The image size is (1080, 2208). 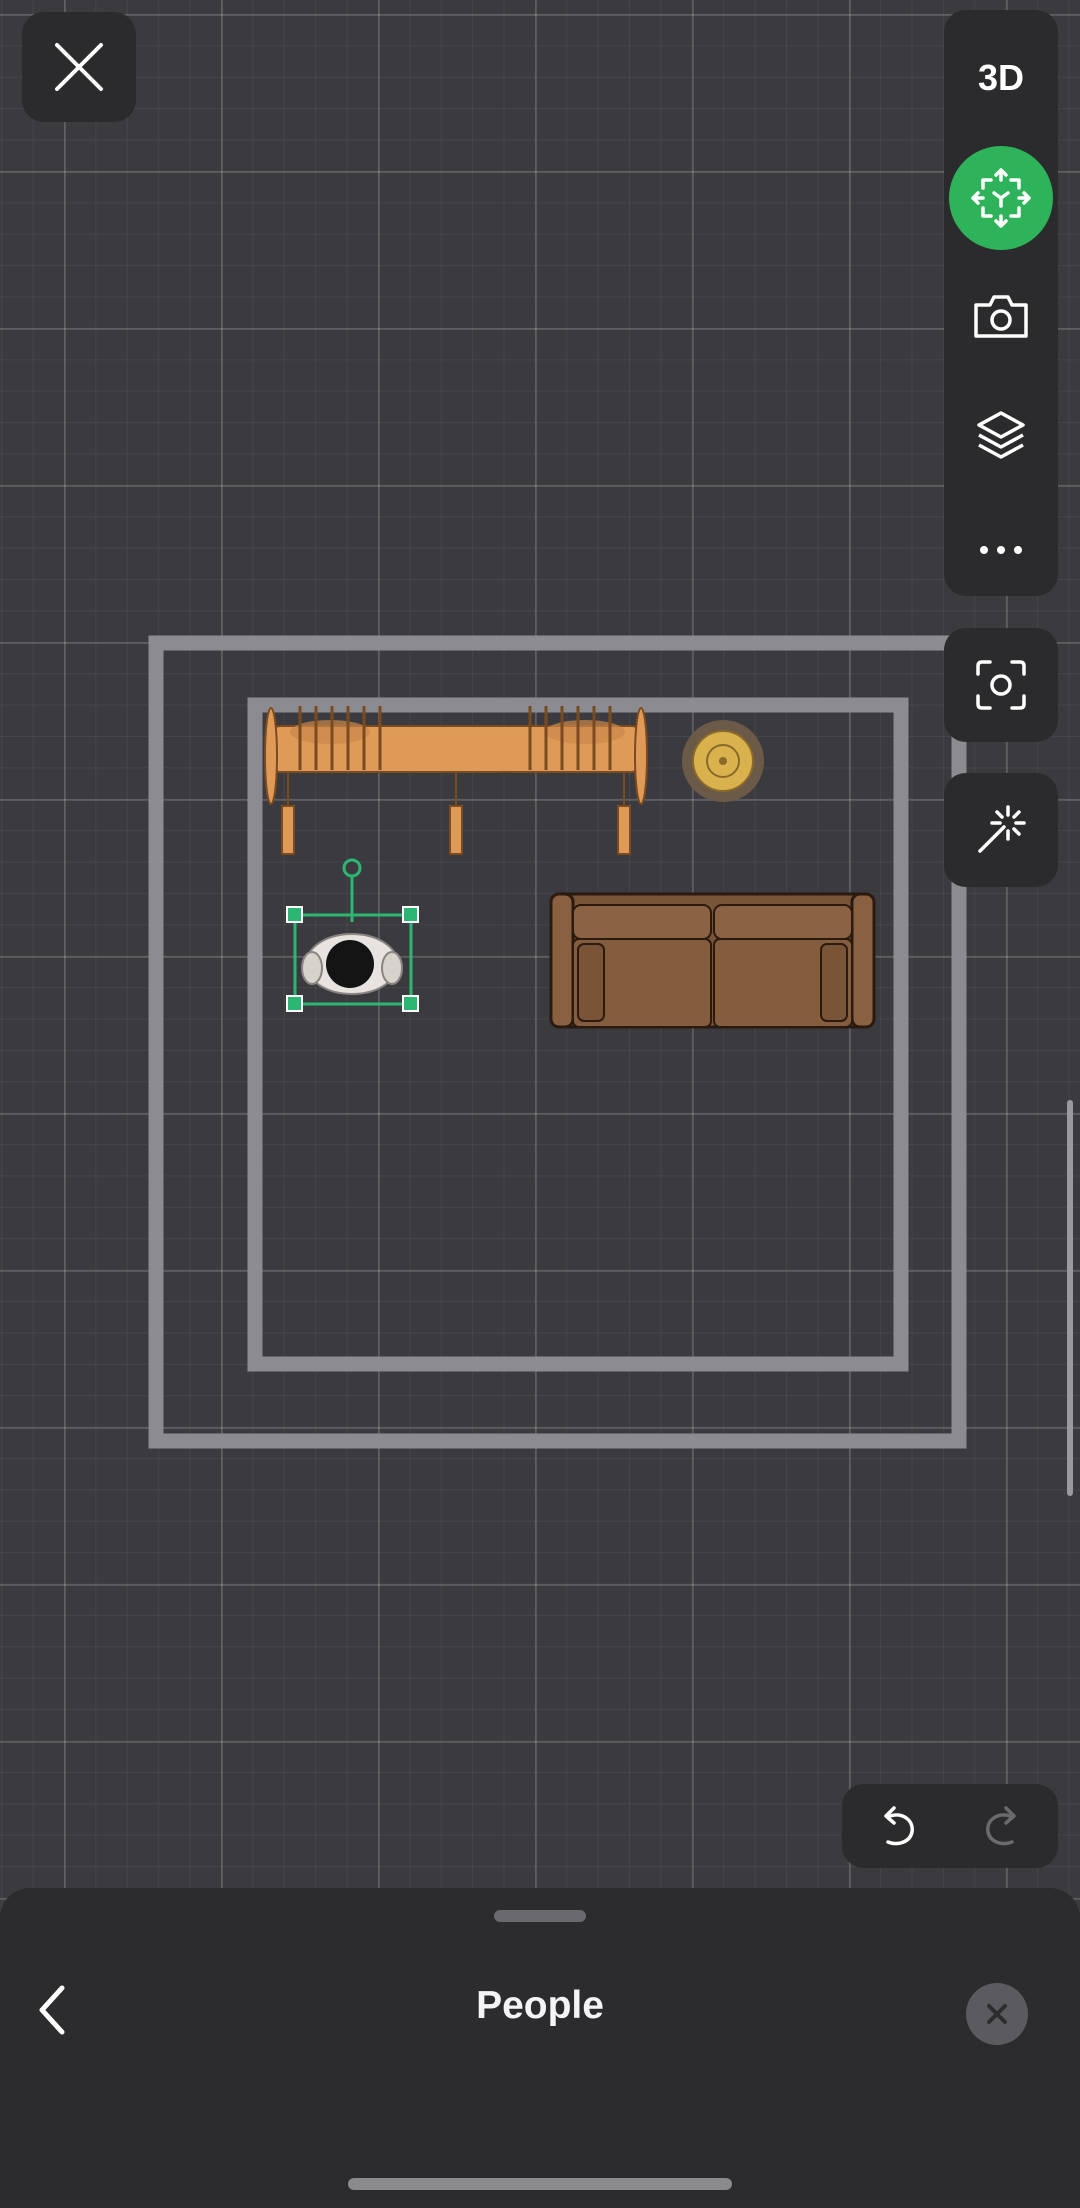 I want to click on layers-icon, so click(x=1001, y=435).